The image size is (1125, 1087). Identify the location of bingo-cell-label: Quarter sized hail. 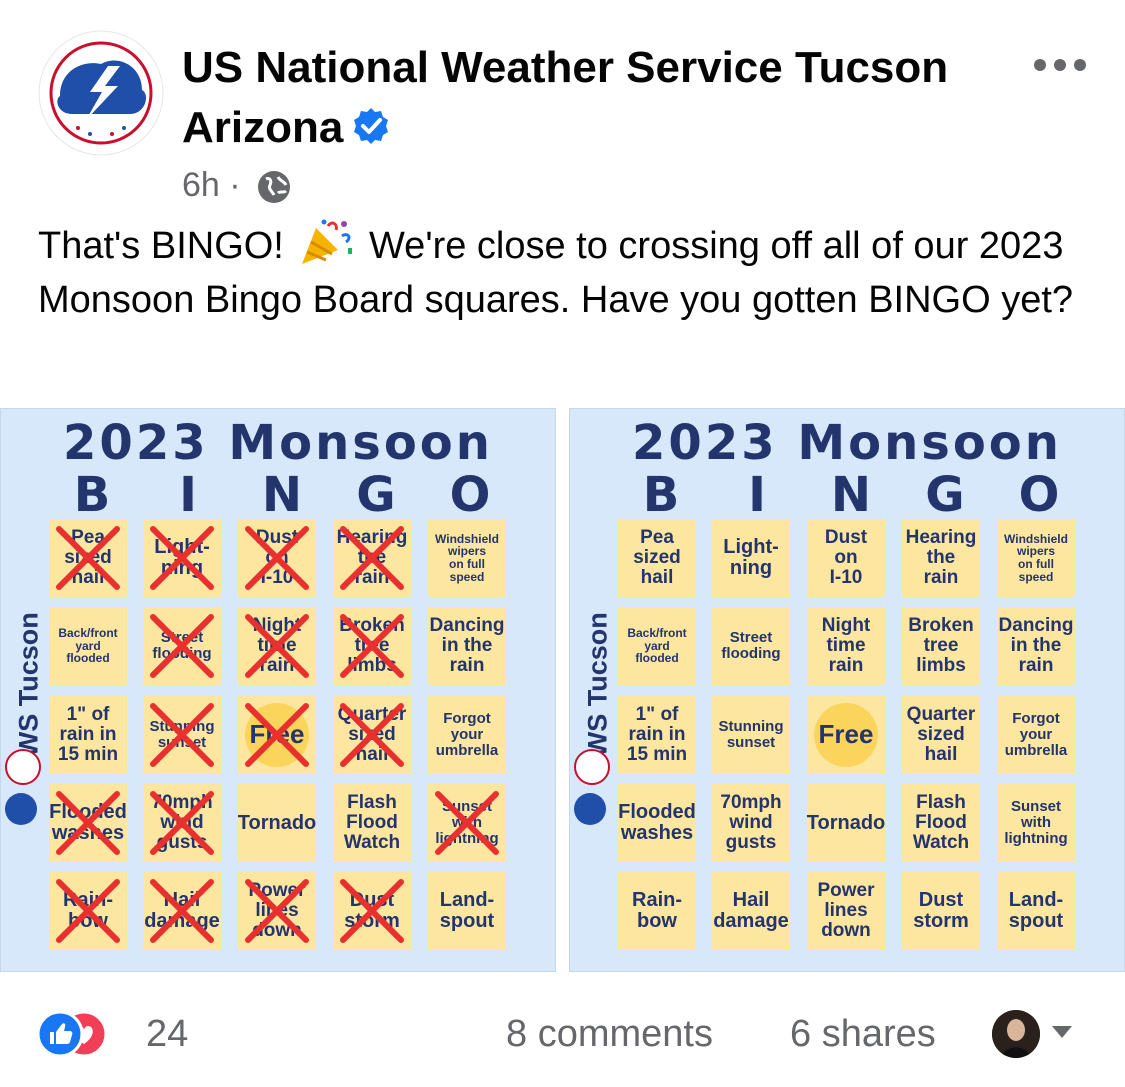
(372, 734).